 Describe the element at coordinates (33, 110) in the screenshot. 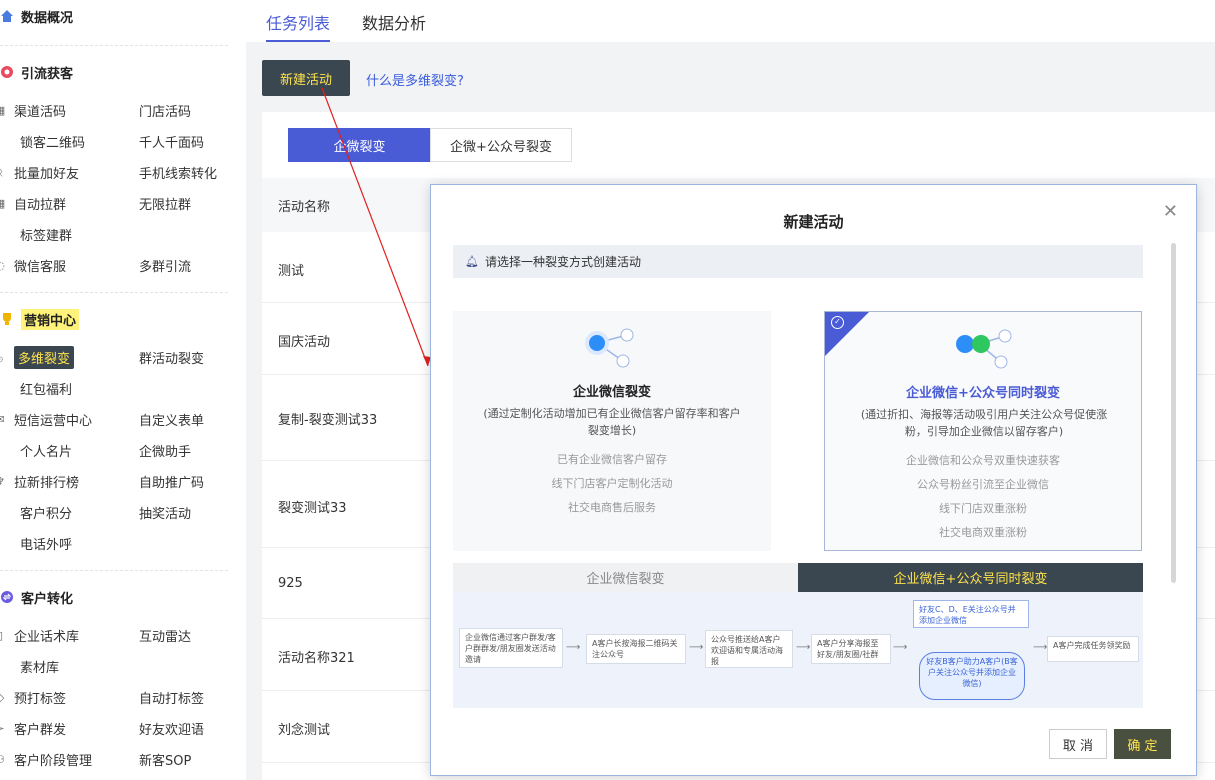

I see `sidebar-item-channel-code: ▦渠道活码` at that location.